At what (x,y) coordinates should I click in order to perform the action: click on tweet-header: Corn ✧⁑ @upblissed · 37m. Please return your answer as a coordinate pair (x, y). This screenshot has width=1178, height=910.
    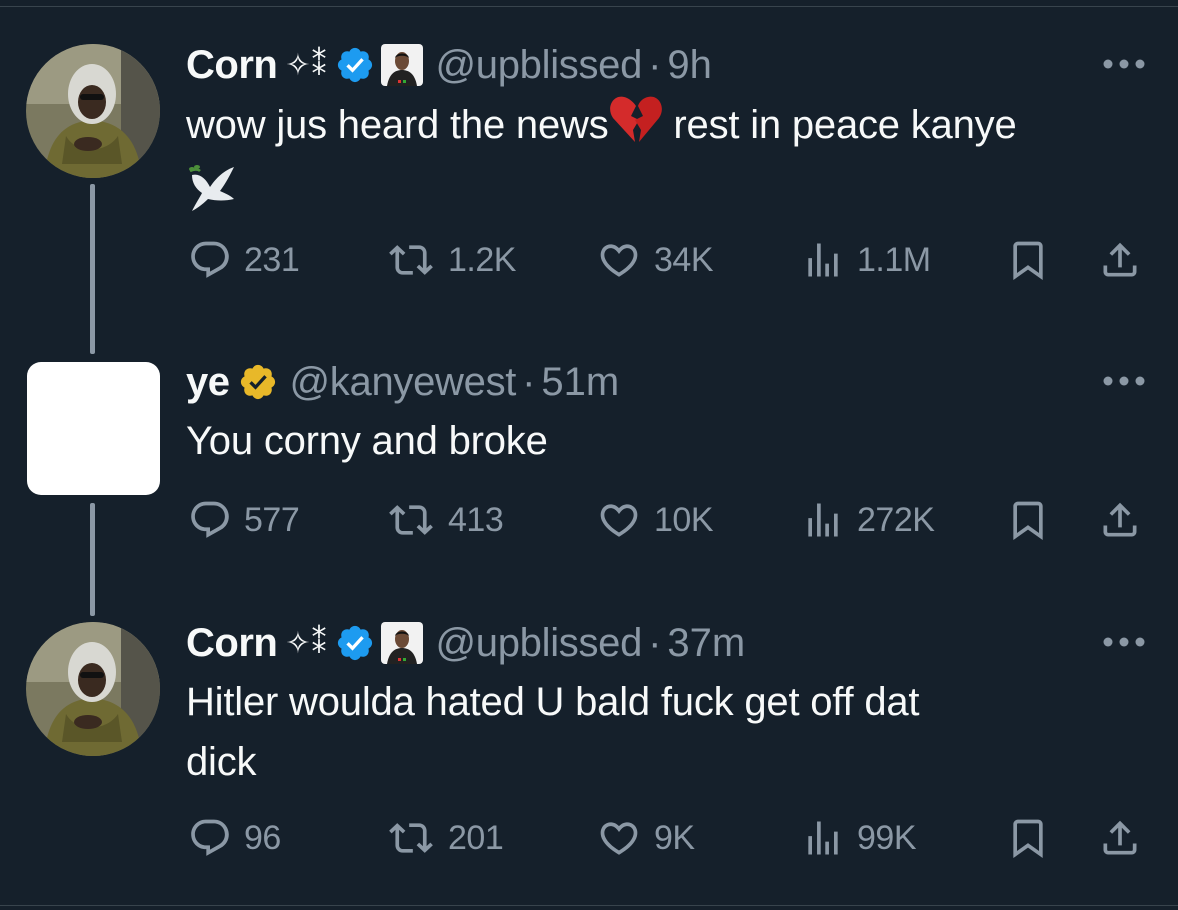
    Looking at the image, I should click on (465, 643).